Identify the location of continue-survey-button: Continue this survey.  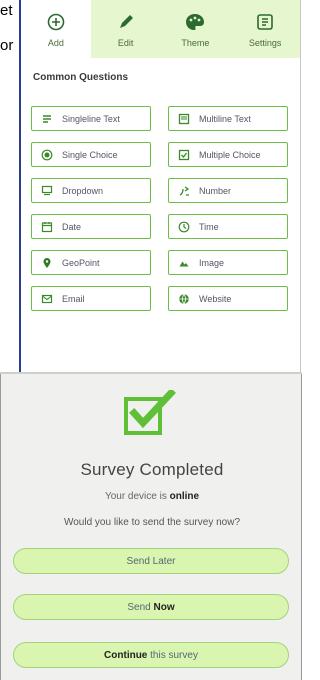
(151, 655).